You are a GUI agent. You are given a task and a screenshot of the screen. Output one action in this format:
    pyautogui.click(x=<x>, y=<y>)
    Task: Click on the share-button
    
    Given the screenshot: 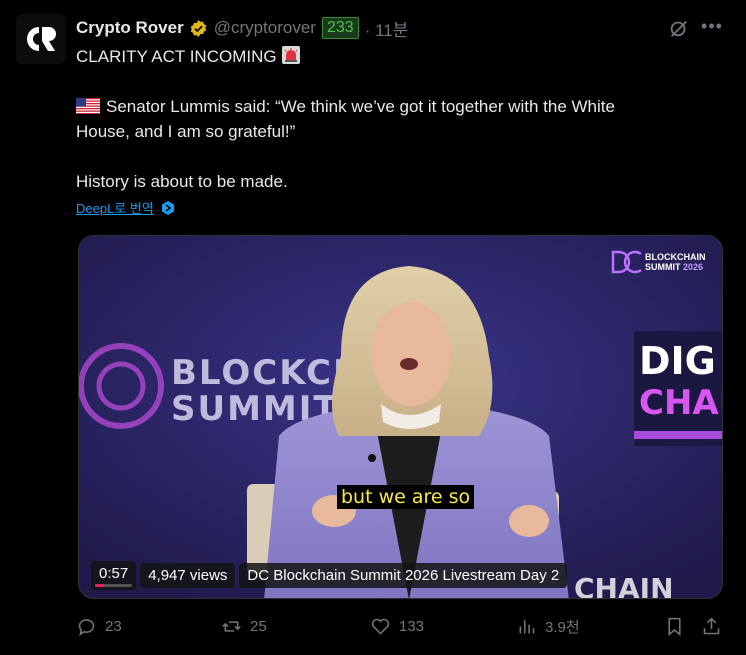 What is the action you would take?
    pyautogui.click(x=711, y=626)
    